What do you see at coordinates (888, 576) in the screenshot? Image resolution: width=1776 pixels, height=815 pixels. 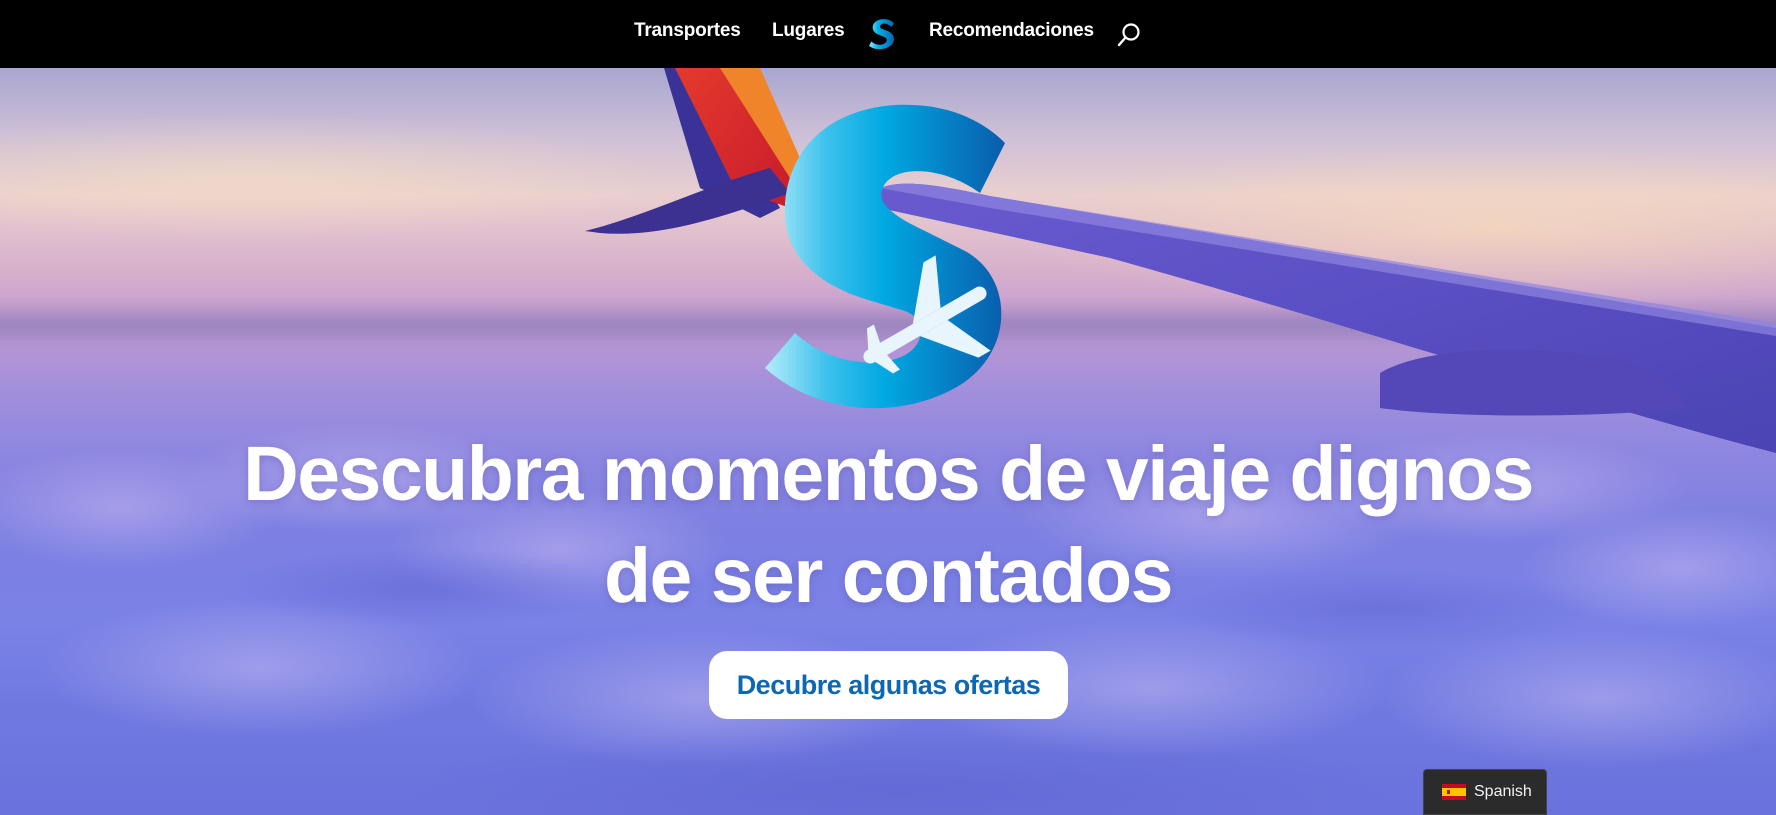 I see `hero-headline-line2: de ser contados` at bounding box center [888, 576].